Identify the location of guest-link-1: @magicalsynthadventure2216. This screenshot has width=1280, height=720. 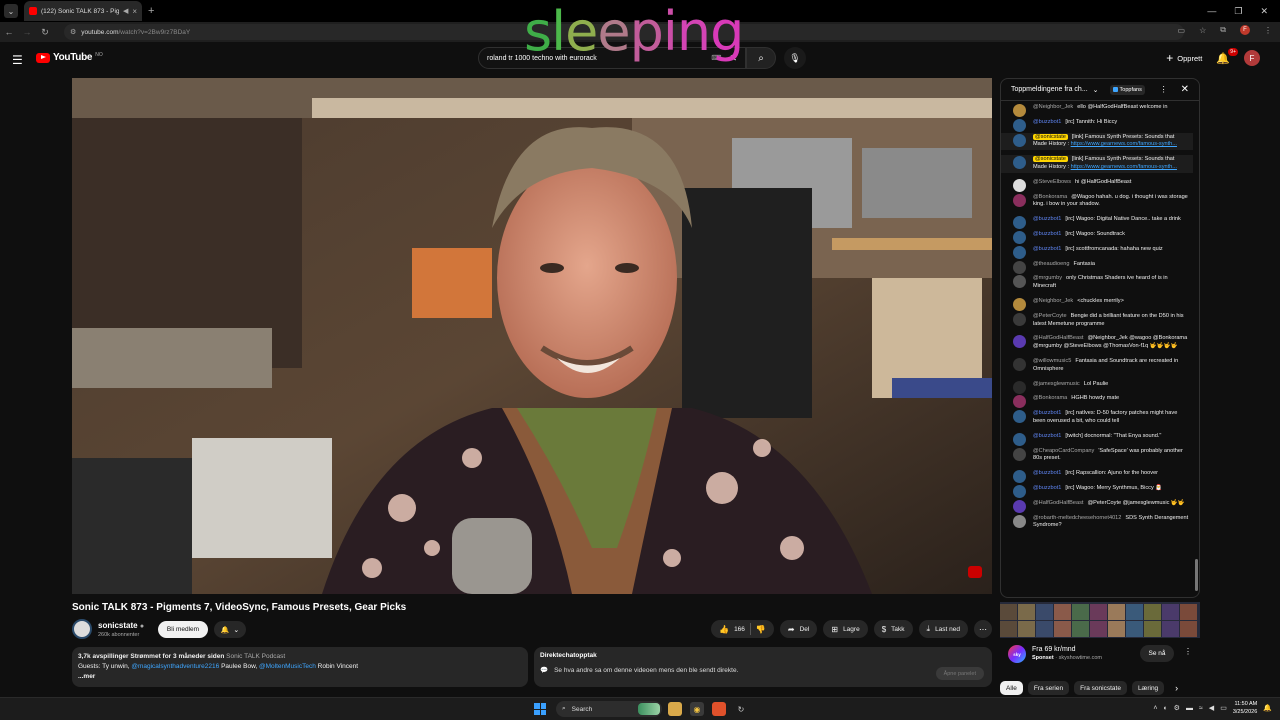
(175, 666).